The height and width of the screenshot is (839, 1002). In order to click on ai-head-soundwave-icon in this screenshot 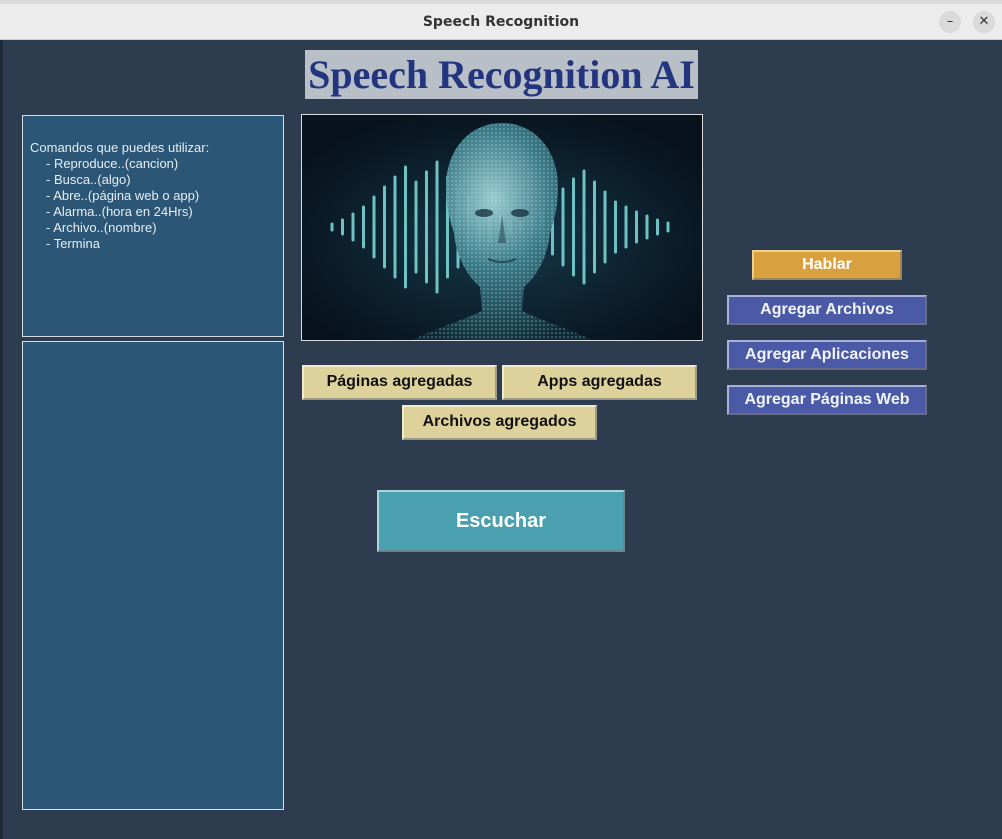, I will do `click(502, 227)`.